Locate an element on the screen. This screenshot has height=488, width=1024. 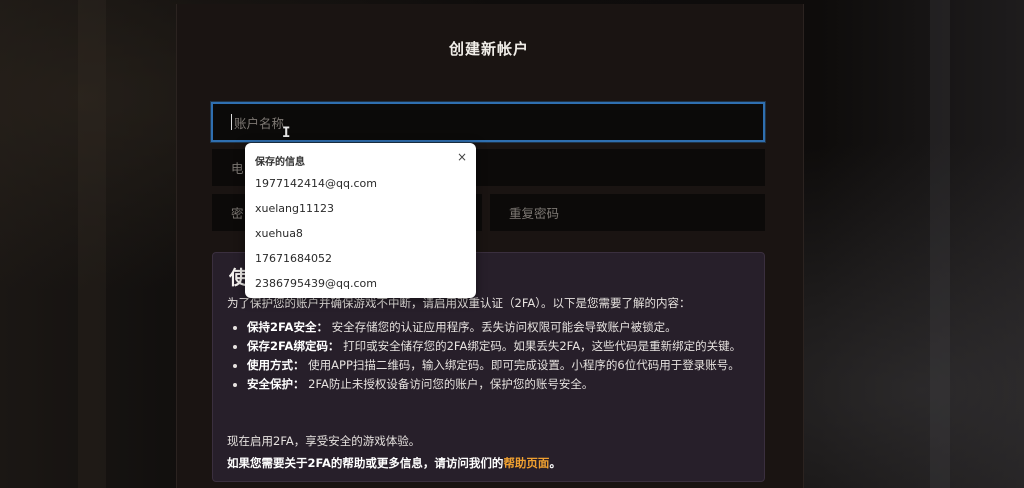
list-item: 安全保护： 2FA防止未授权设备访问您的账户，保护您的账号安全。 is located at coordinates (512, 384).